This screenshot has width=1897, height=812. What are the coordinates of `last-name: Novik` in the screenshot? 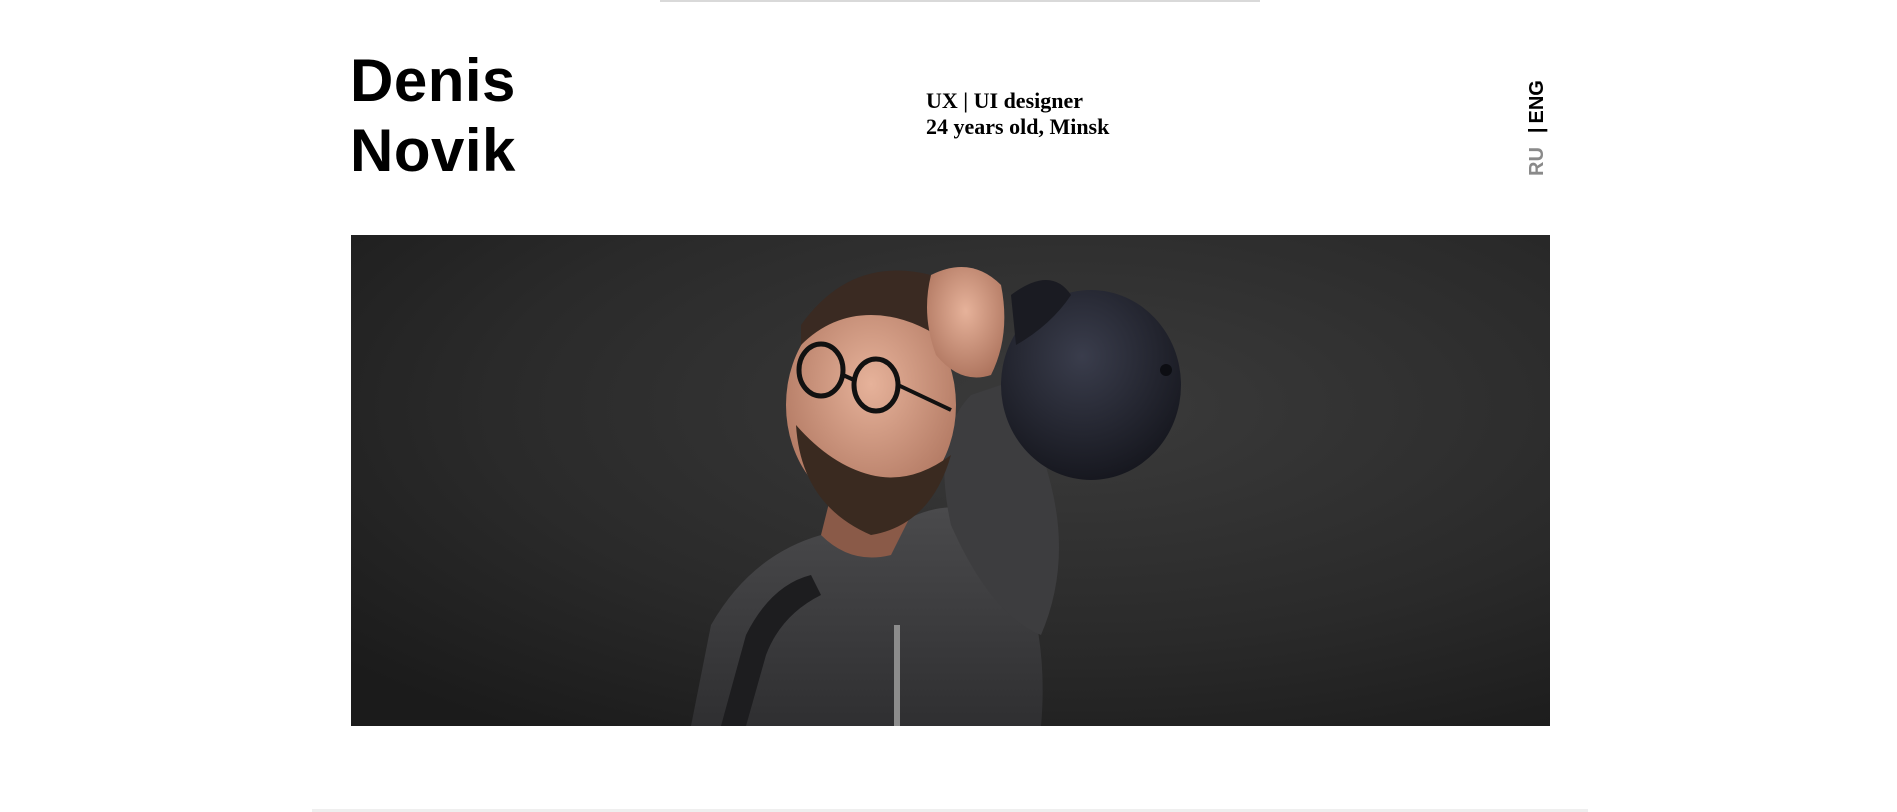 It's located at (433, 150).